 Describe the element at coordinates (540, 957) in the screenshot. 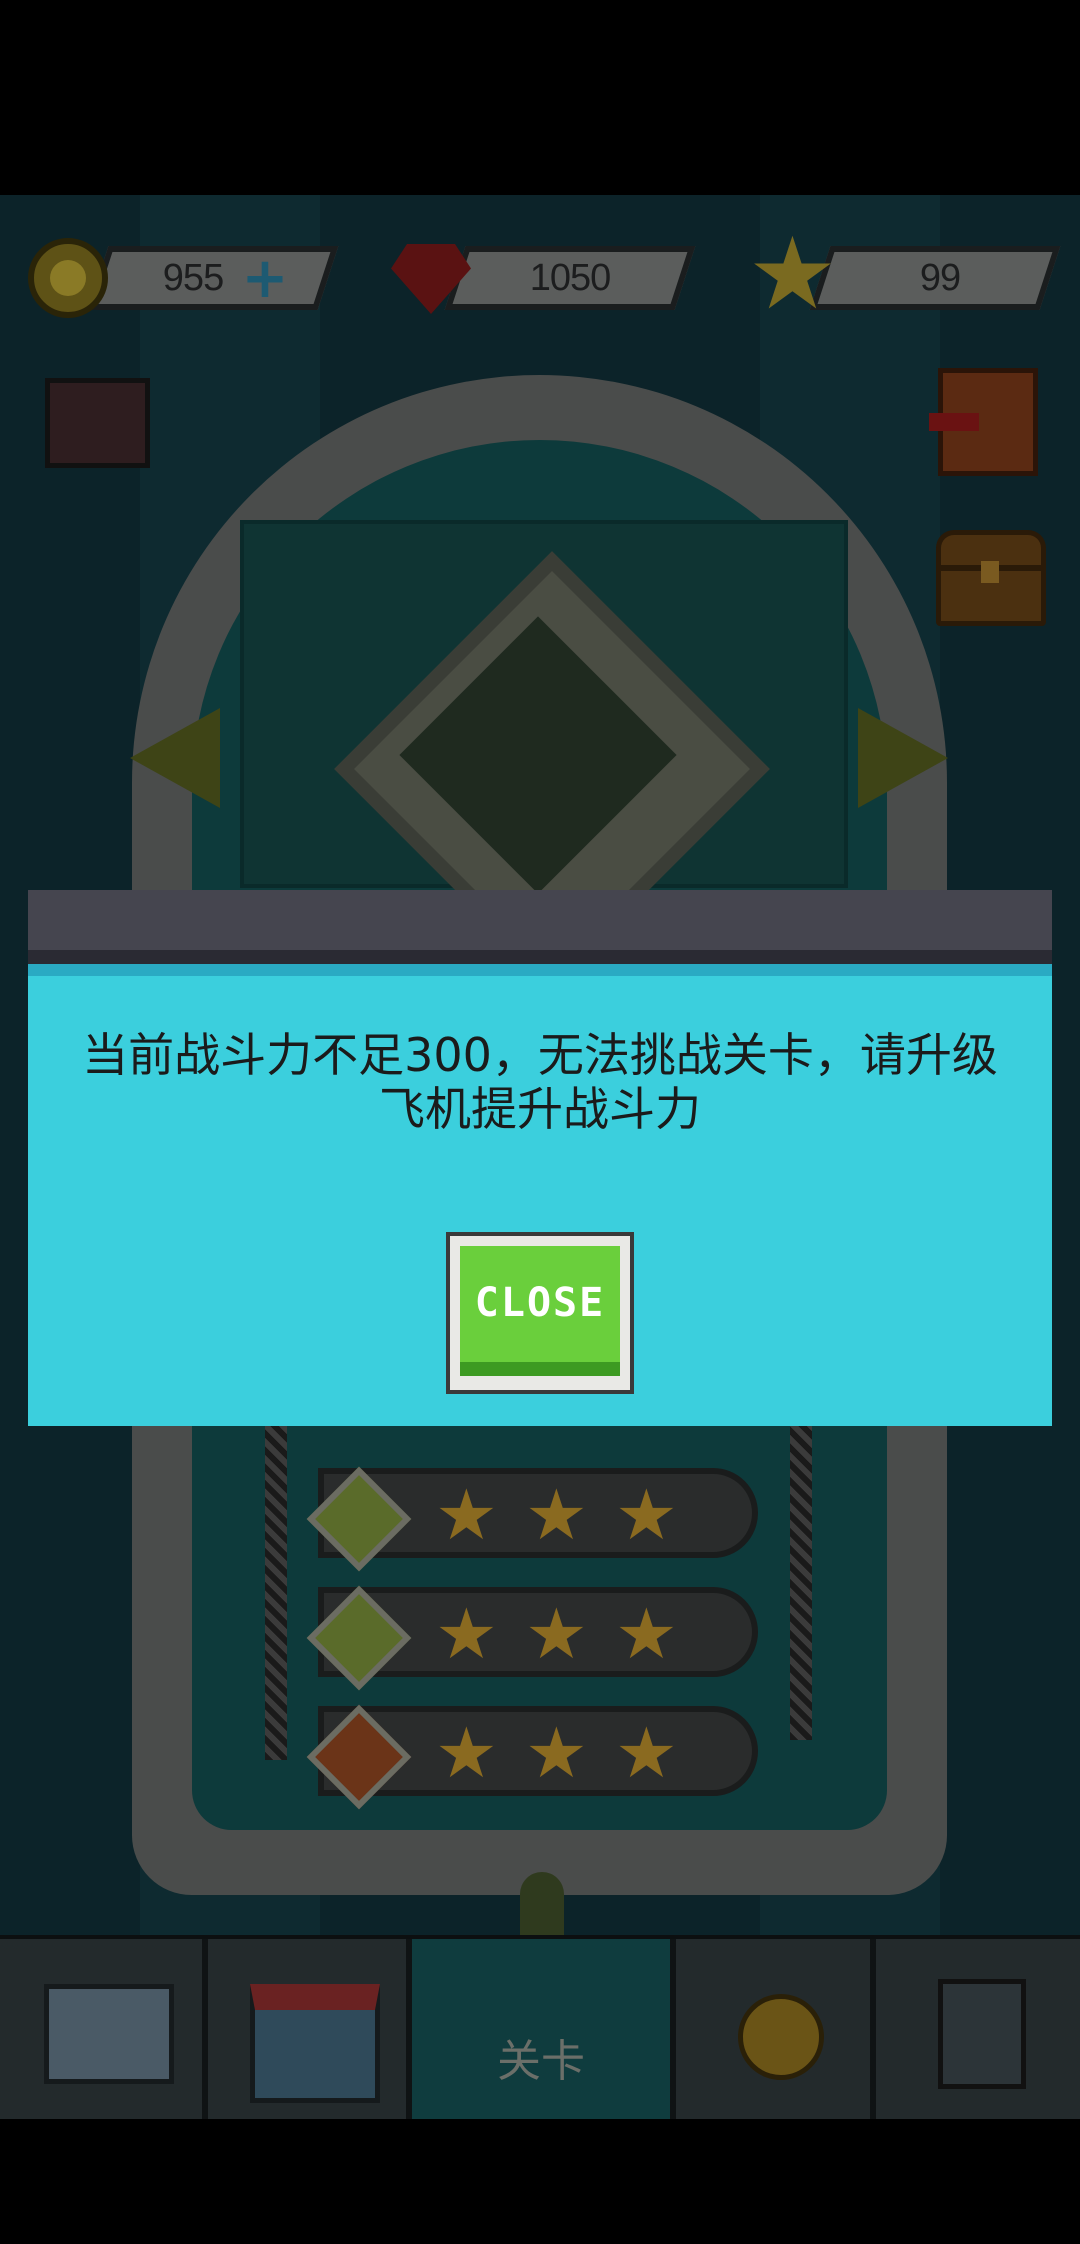

I see `dialog-divider` at that location.